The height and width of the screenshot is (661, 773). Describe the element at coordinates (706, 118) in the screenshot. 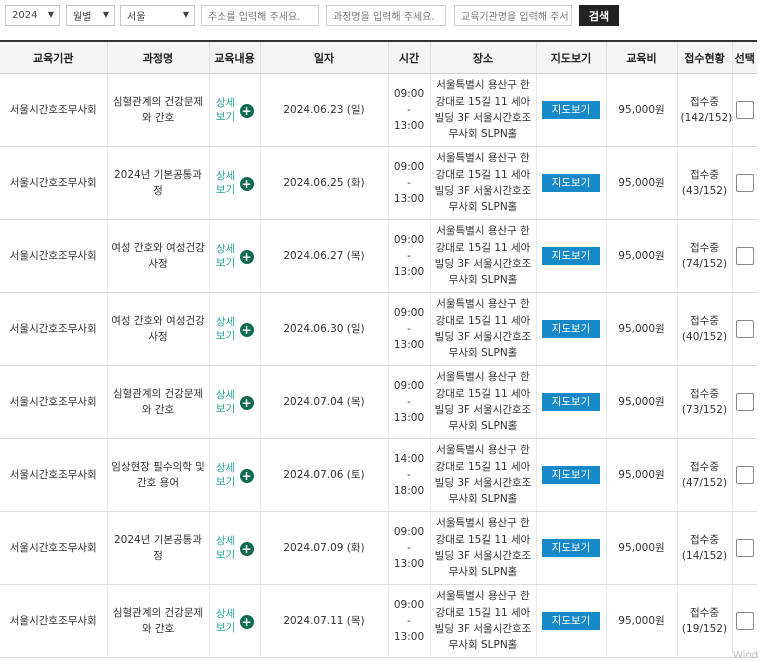

I see `enrollment-count: (142/152)` at that location.